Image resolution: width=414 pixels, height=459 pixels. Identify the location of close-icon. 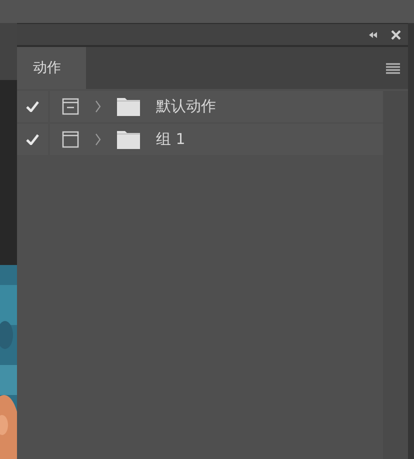
(396, 35).